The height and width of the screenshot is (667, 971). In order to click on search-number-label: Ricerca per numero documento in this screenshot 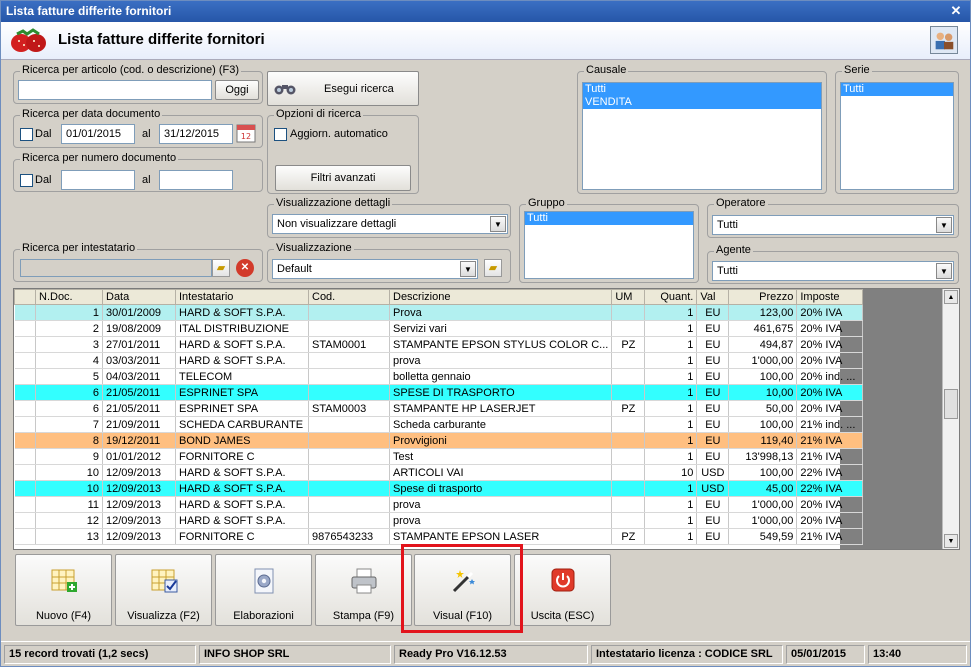, I will do `click(99, 158)`.